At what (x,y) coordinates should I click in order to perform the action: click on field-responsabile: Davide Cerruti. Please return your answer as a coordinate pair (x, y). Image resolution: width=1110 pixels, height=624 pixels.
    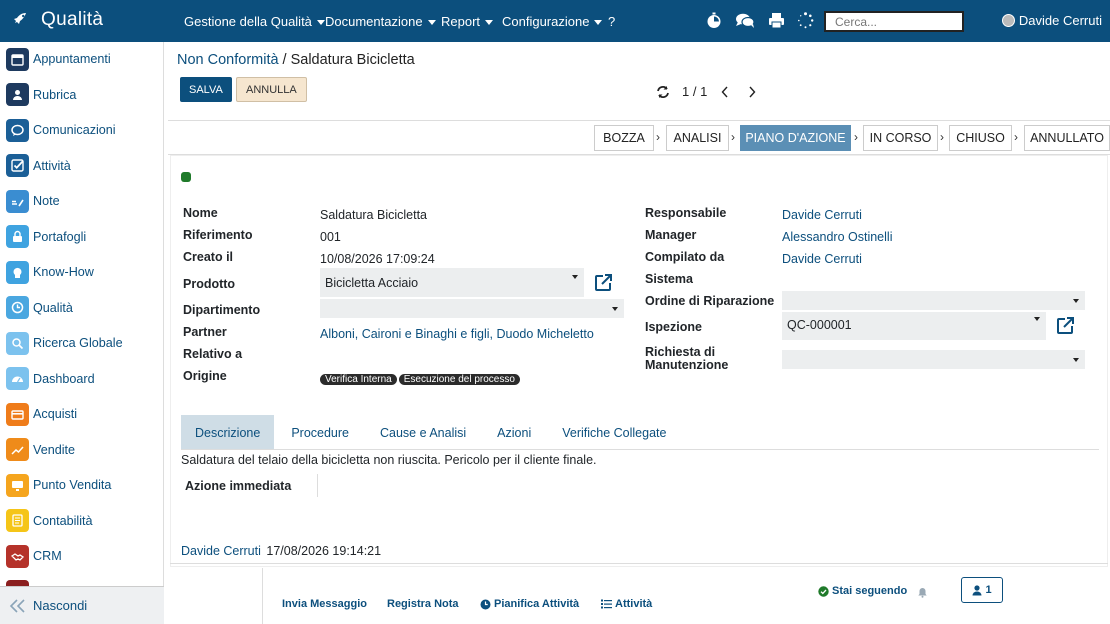
    Looking at the image, I should click on (822, 215).